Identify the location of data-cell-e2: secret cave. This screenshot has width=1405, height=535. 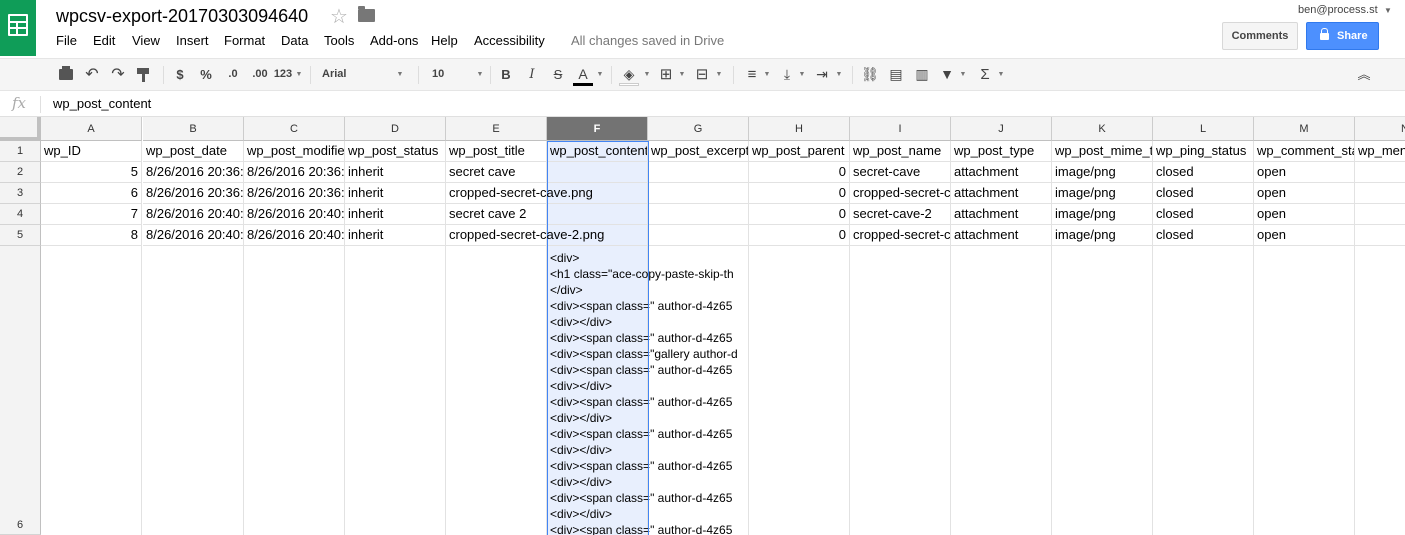
(496, 172).